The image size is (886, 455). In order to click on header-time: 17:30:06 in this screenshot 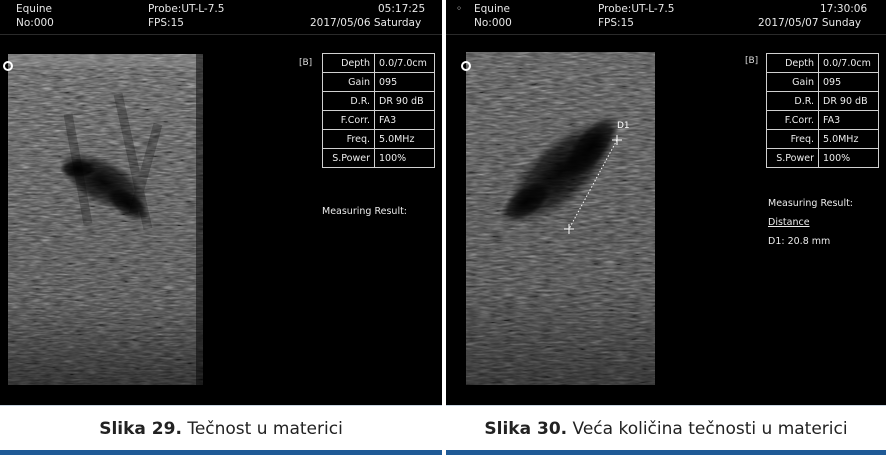, I will do `click(844, 9)`.